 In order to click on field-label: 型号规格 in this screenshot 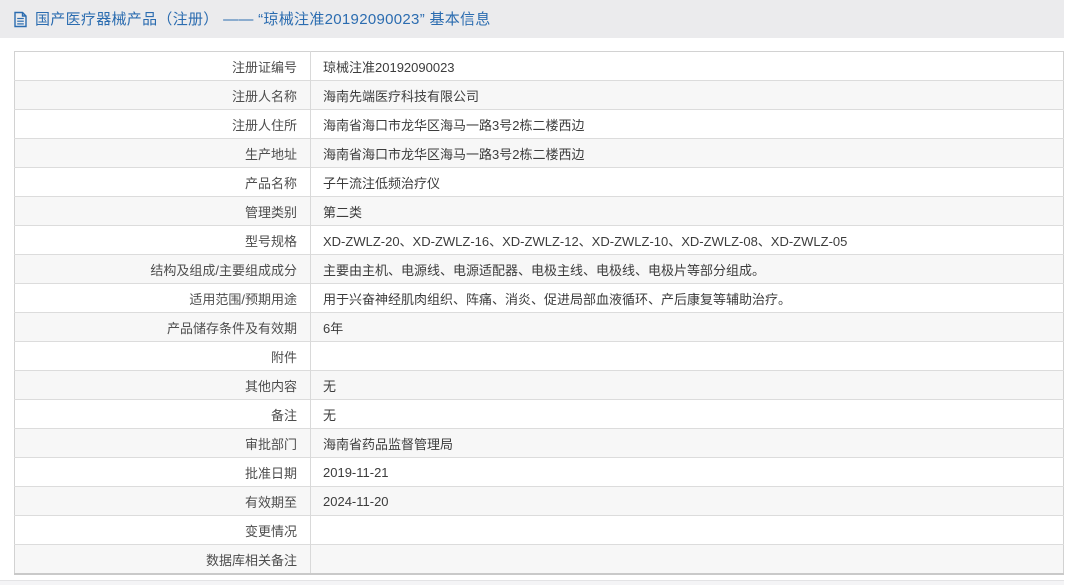, I will do `click(162, 240)`.